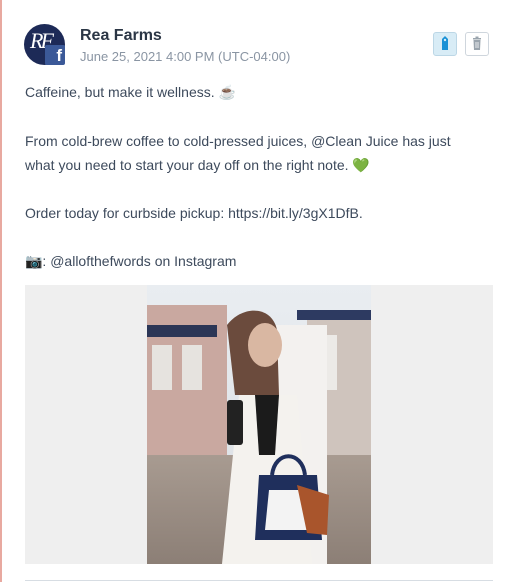 The height and width of the screenshot is (582, 507). What do you see at coordinates (130, 92) in the screenshot?
I see `post-text-line: Caffeine, but make it wellness. ☕` at bounding box center [130, 92].